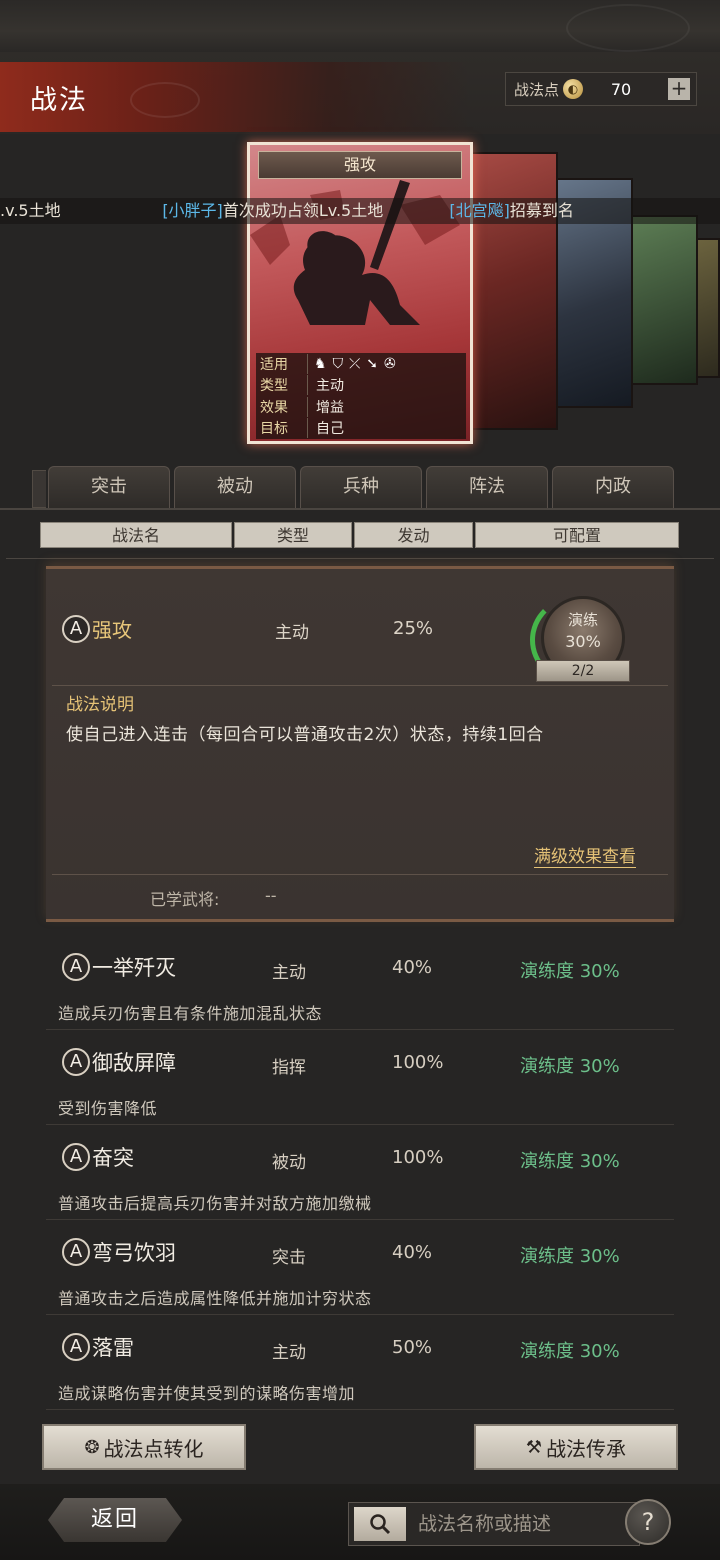  Describe the element at coordinates (92, 1447) in the screenshot. I see `flame-icon: ❂` at that location.